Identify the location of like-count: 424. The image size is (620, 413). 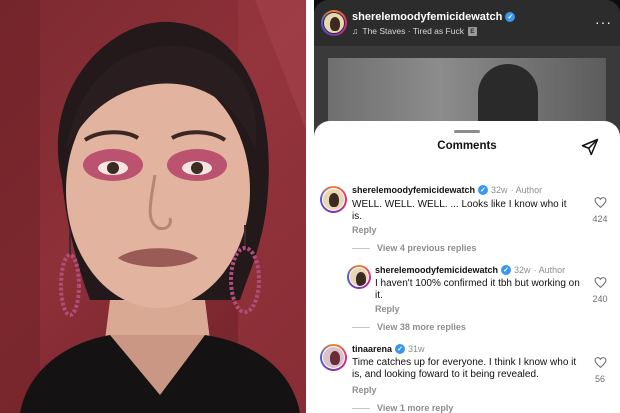
(600, 219).